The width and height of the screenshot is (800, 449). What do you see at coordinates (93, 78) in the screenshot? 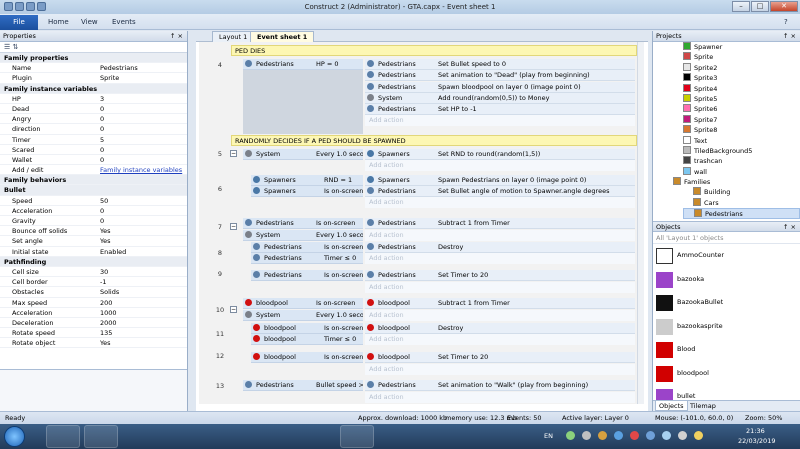
I see `property-row: Plugin Sprite` at bounding box center [93, 78].